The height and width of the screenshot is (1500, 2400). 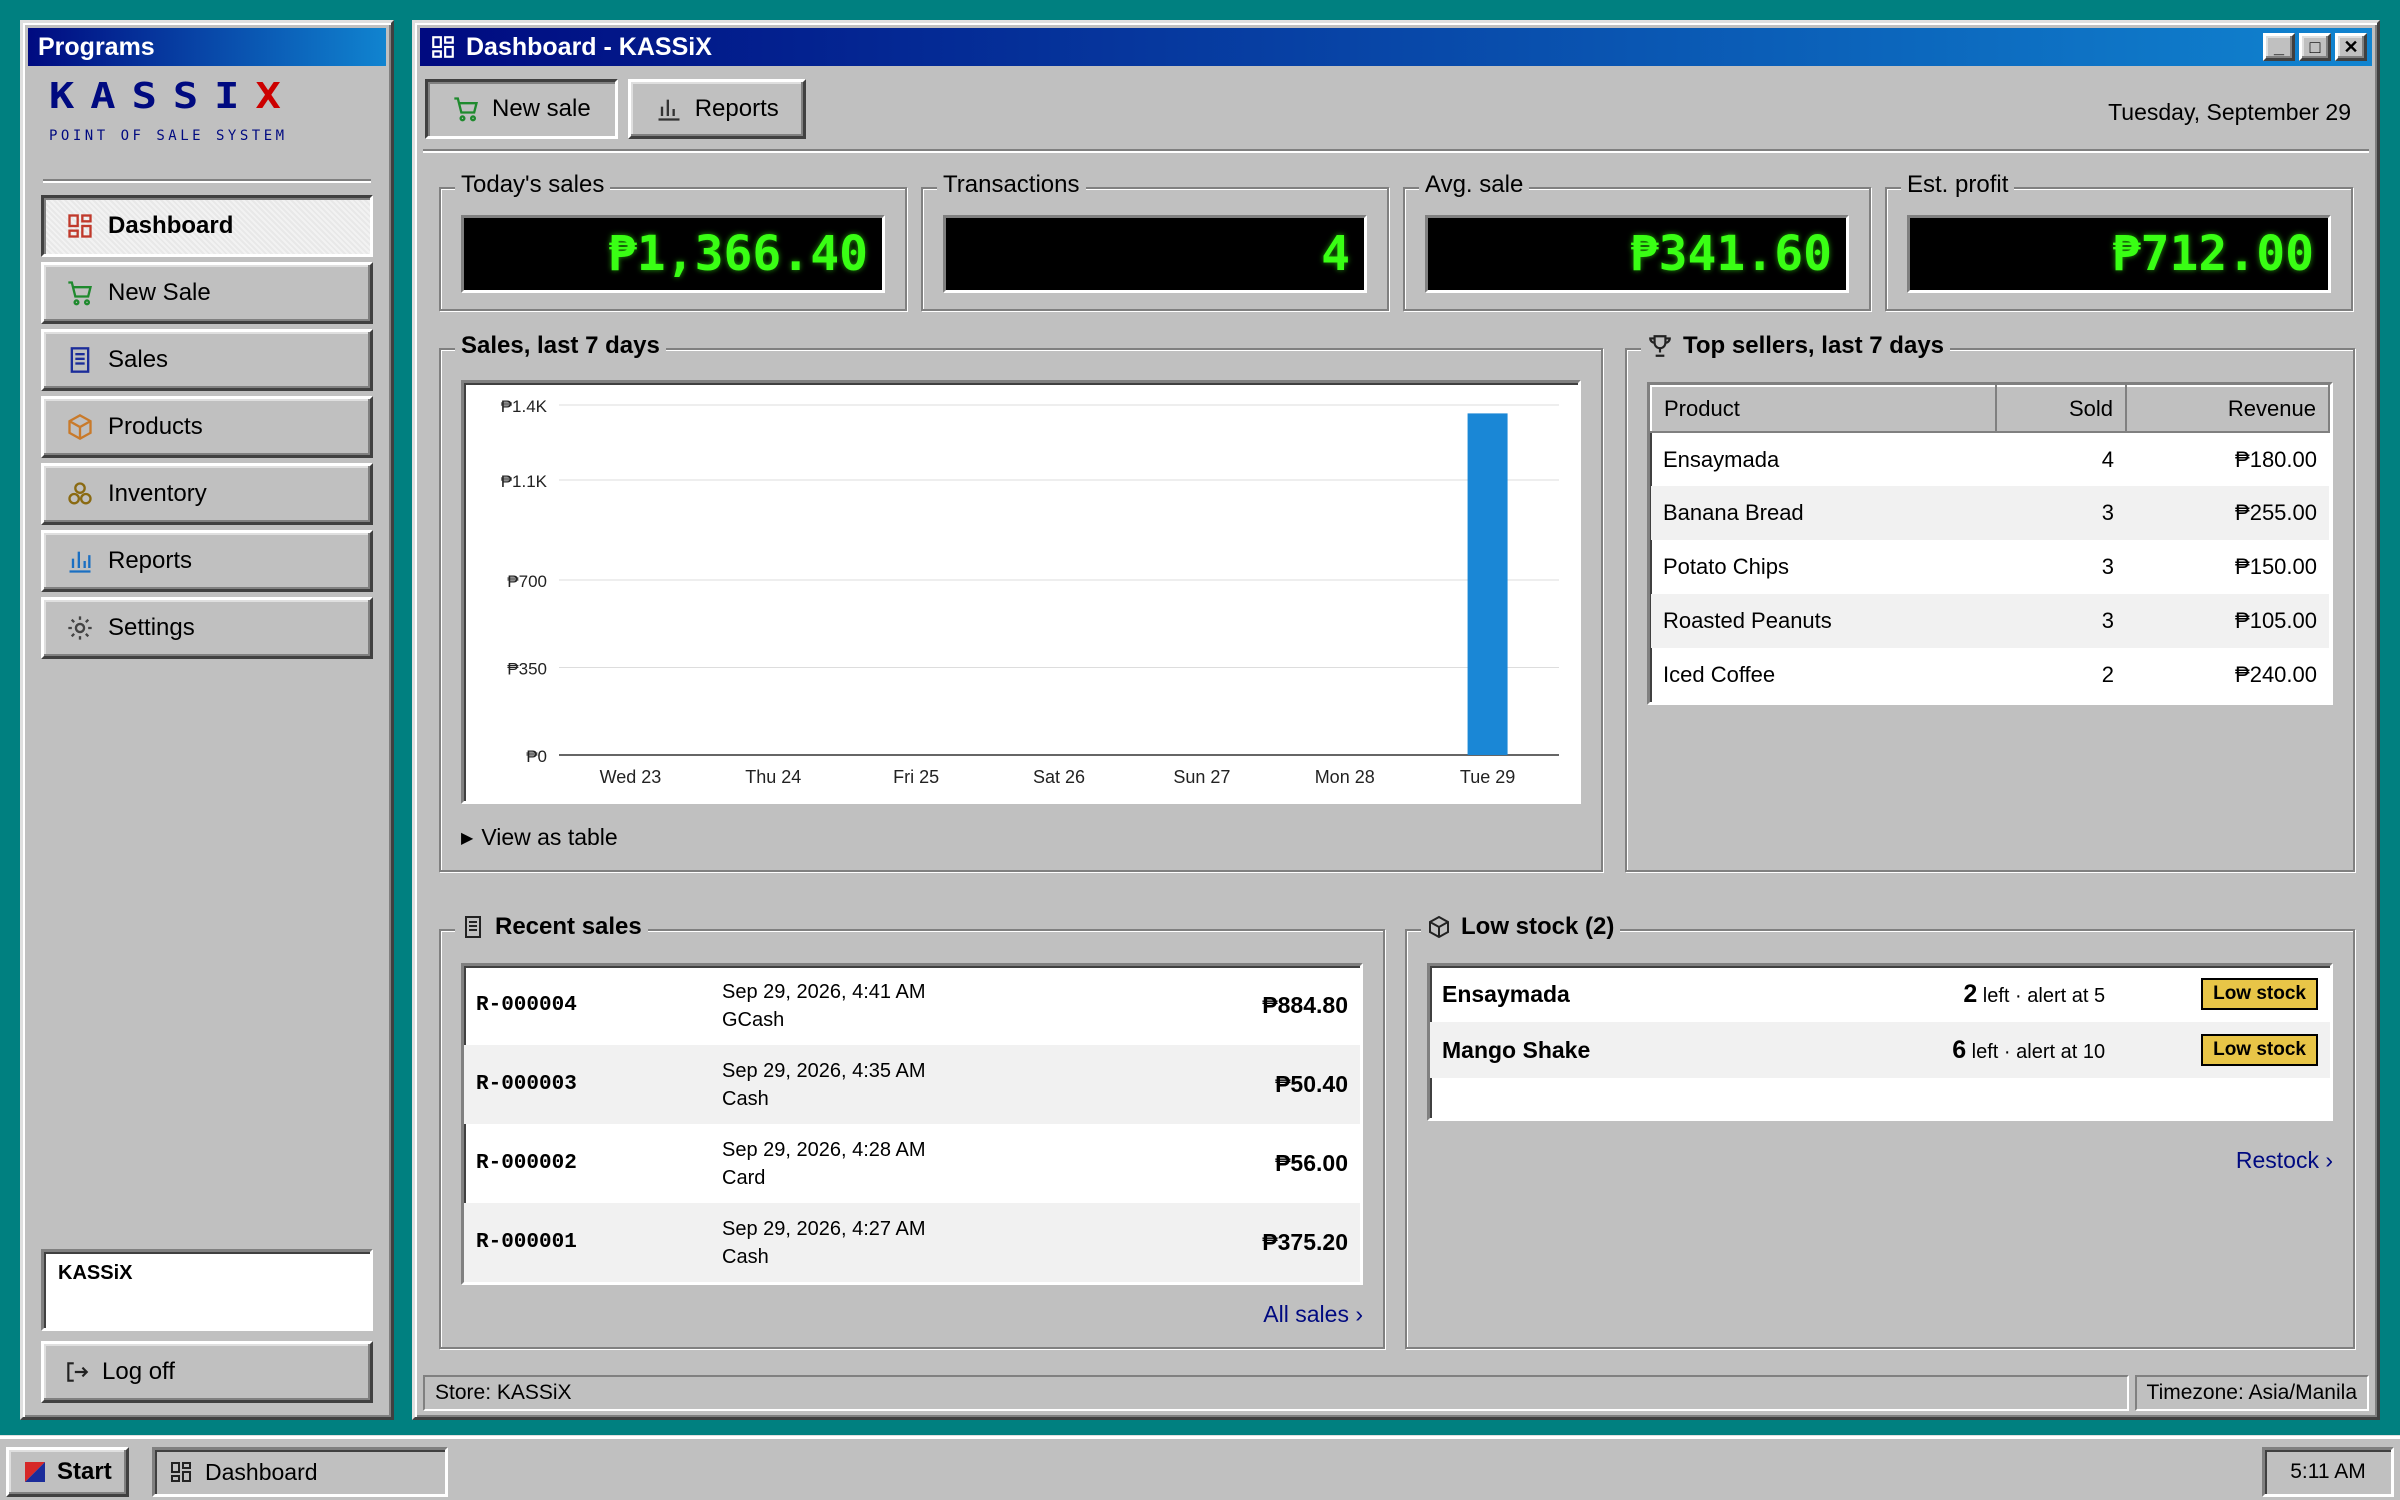 I want to click on column-header-sold: Sold, so click(x=2061, y=409).